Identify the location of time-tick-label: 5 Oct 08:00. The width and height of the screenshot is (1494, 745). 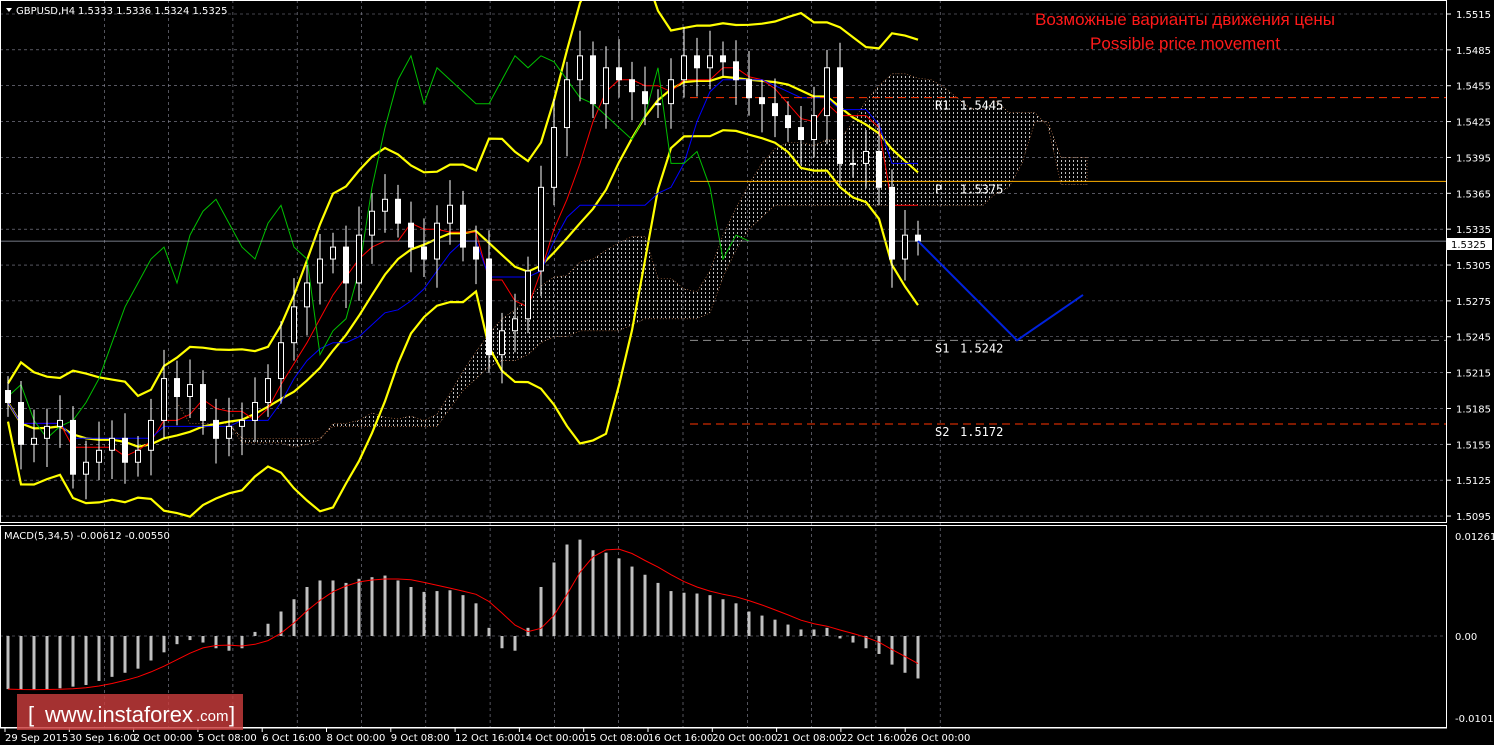
(227, 738).